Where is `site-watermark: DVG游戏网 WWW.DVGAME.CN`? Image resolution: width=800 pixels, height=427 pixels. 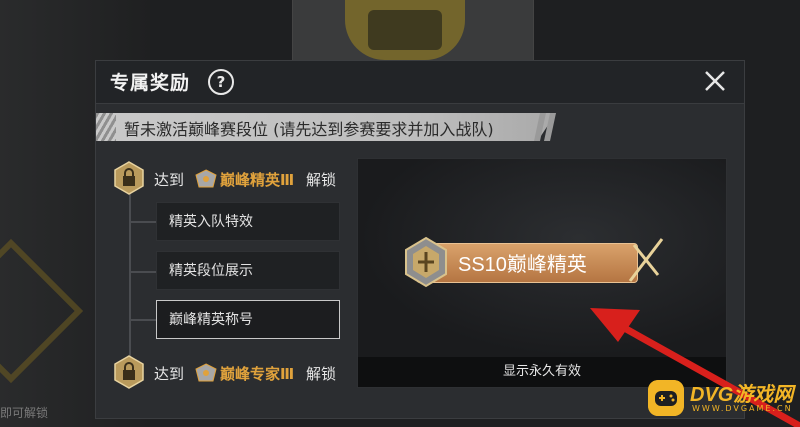
site-watermark: DVG游戏网 WWW.DVGAME.CN is located at coordinates (723, 399).